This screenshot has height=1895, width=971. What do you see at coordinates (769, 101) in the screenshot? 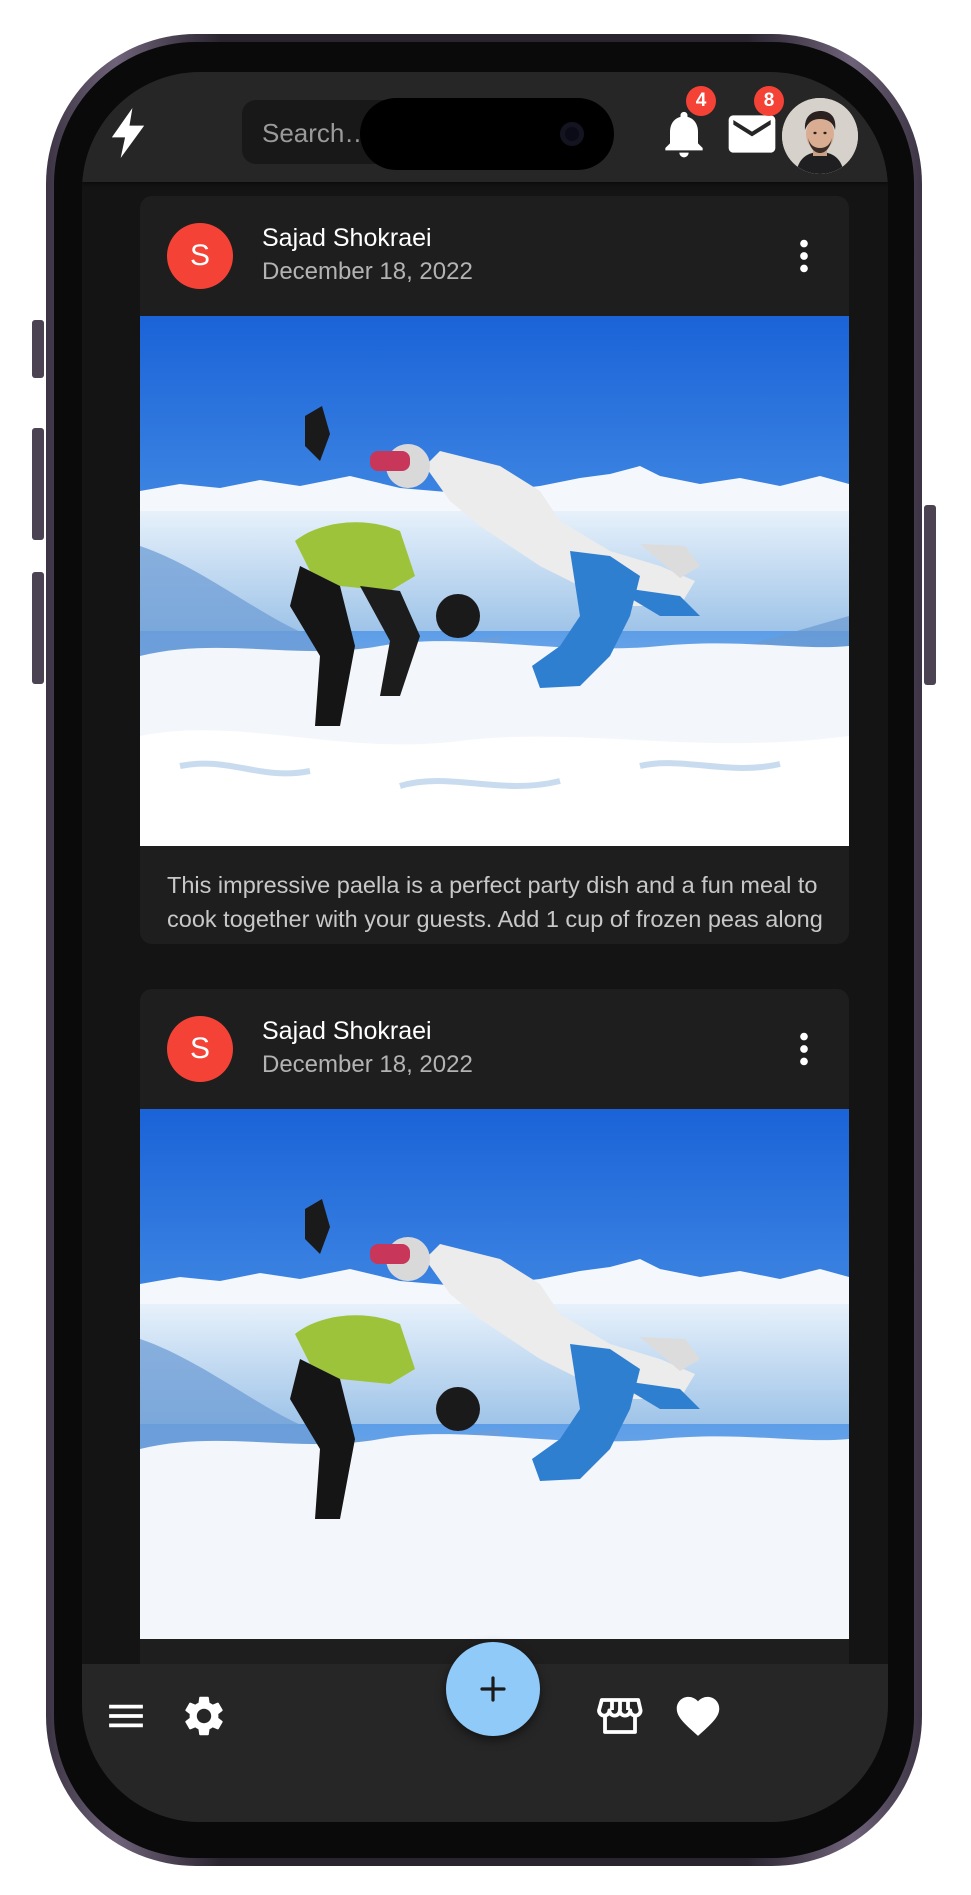
I see `messages-badge: 8` at bounding box center [769, 101].